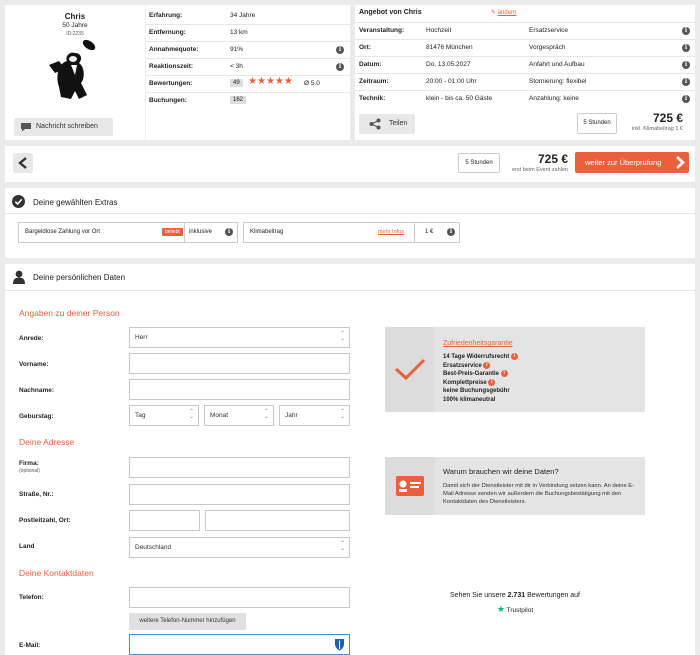  What do you see at coordinates (667, 118) in the screenshot?
I see `offer-price: 725 €` at bounding box center [667, 118].